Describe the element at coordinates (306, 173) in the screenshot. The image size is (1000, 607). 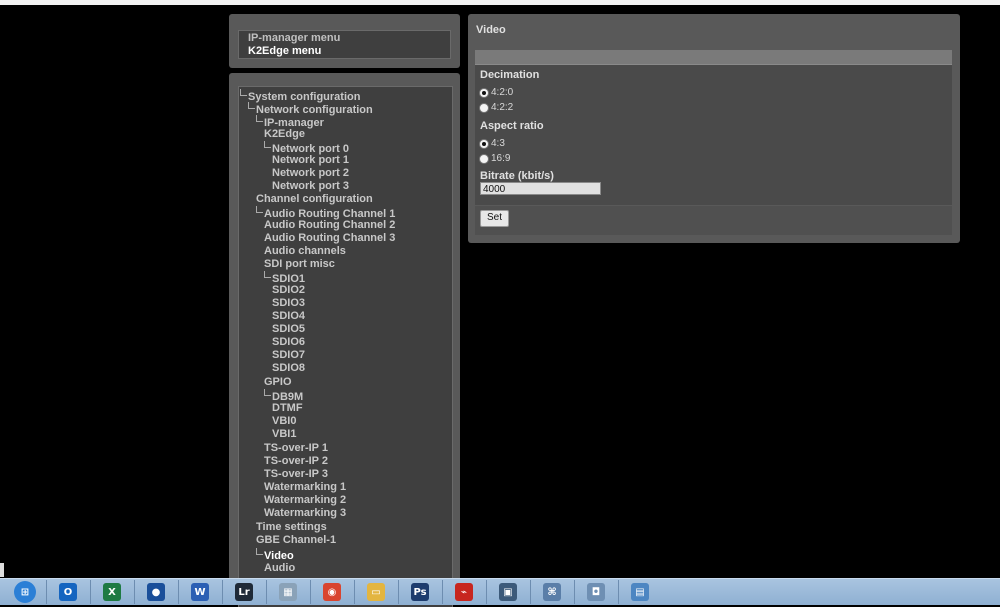
I see `tree-item: Network port 2` at that location.